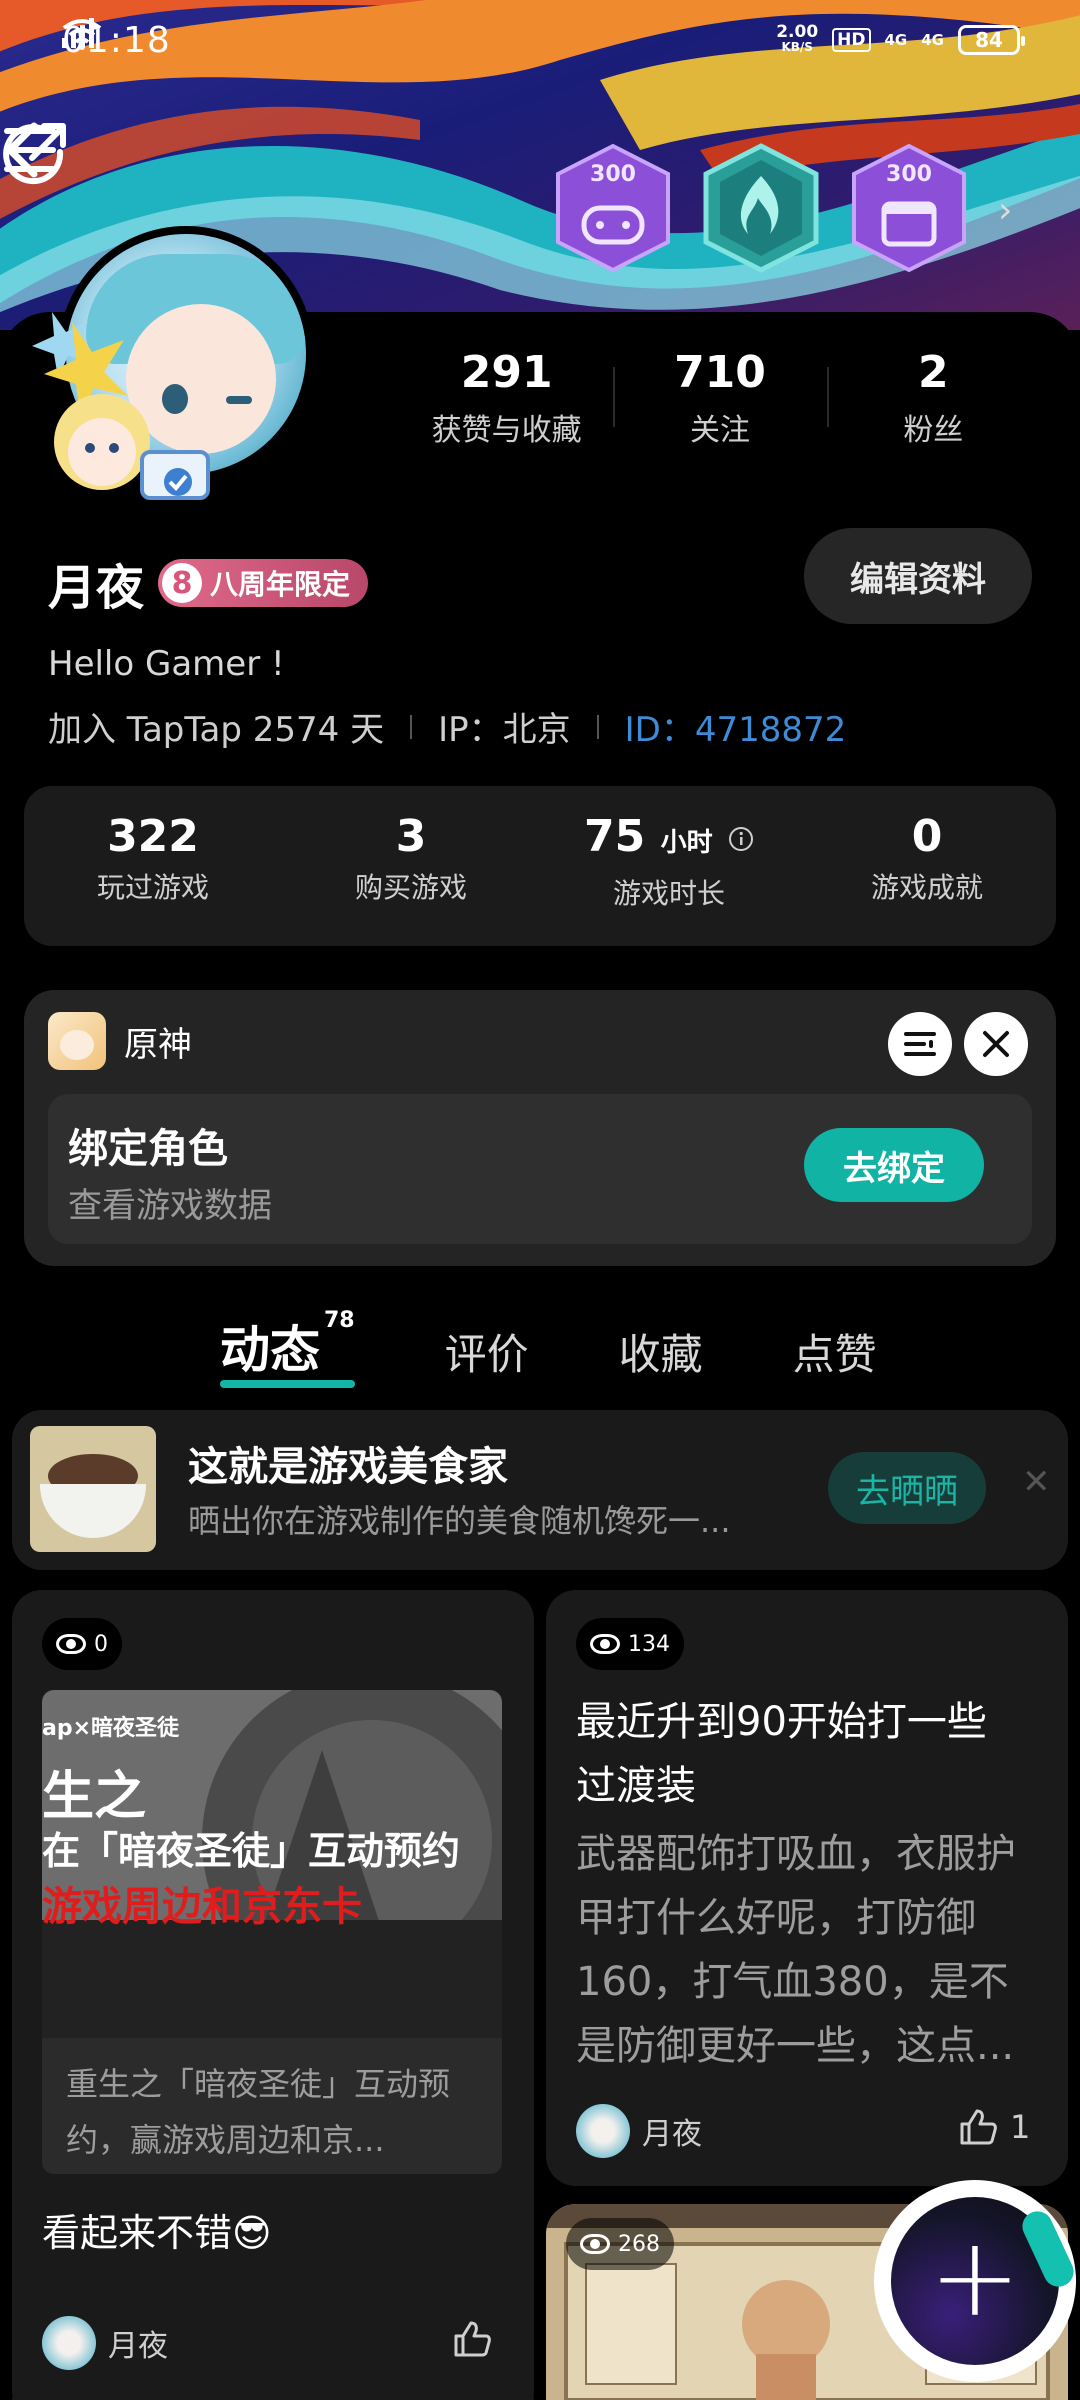  Describe the element at coordinates (741, 839) in the screenshot. I see `info-icon` at that location.